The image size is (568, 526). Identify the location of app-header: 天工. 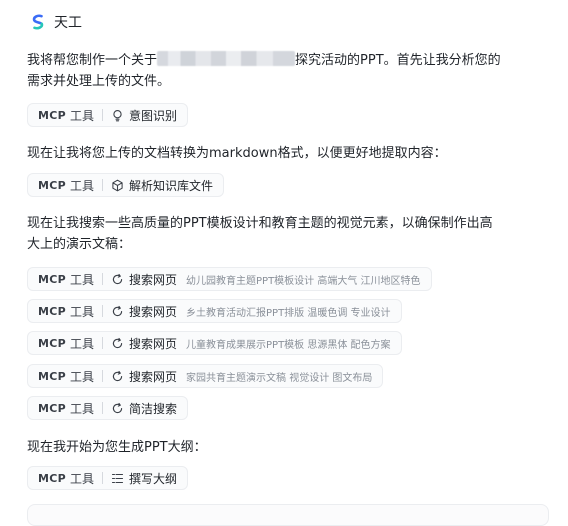
(55, 22).